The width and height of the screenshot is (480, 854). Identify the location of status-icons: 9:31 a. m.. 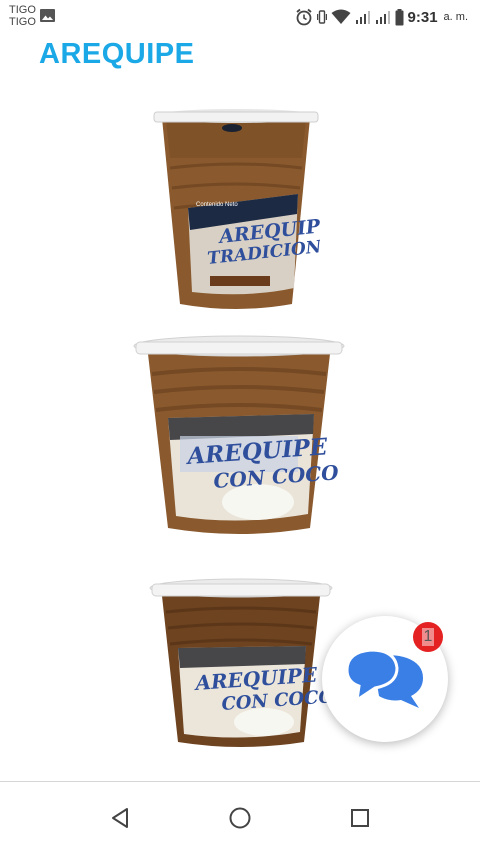
(381, 17).